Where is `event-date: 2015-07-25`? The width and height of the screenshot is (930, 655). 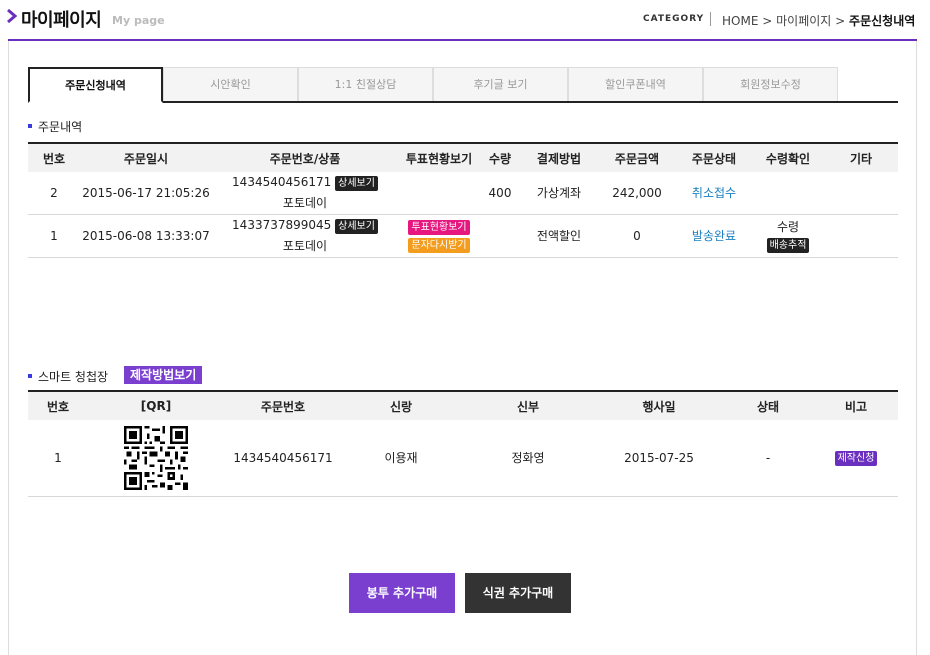 event-date: 2015-07-25 is located at coordinates (659, 458).